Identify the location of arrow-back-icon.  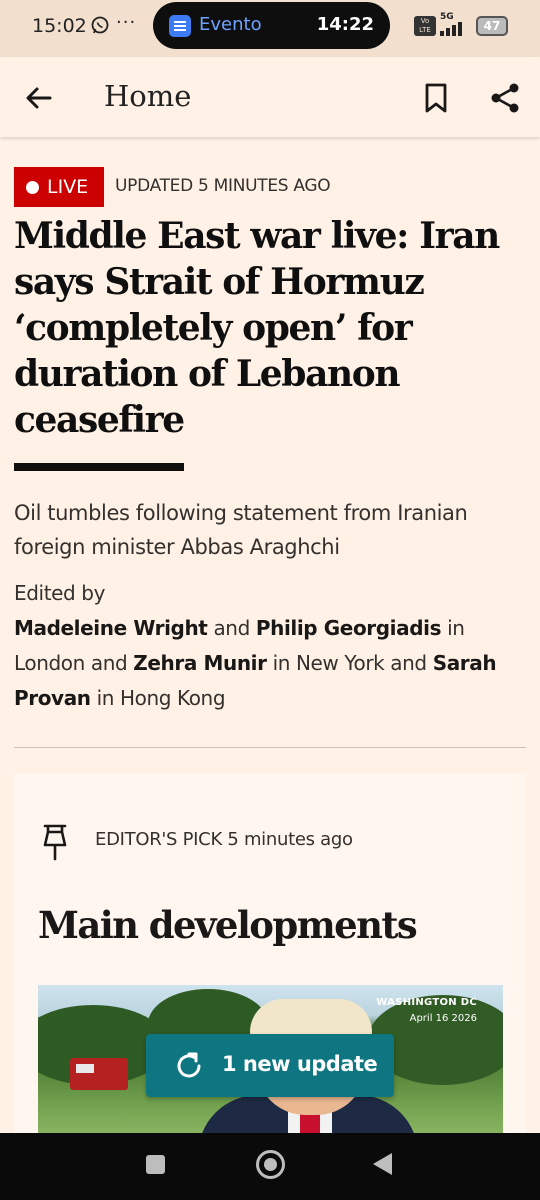
(39, 98).